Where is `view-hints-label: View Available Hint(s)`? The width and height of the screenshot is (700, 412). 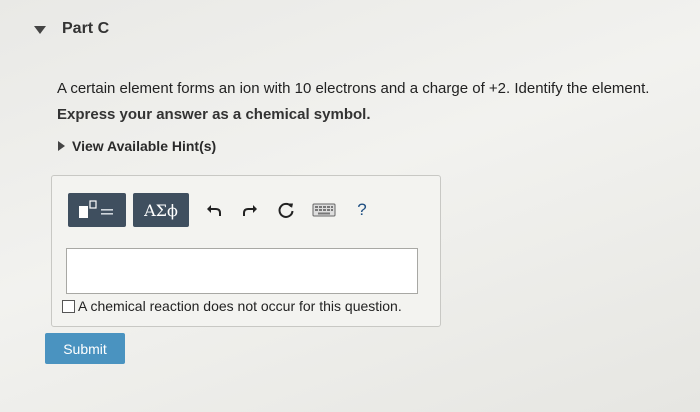 view-hints-label: View Available Hint(s) is located at coordinates (144, 146).